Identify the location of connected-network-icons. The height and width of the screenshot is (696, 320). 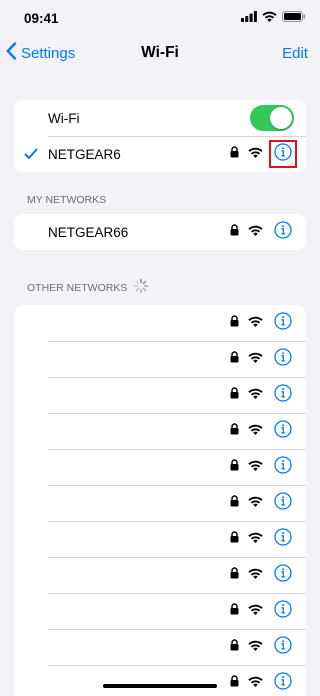
(263, 154).